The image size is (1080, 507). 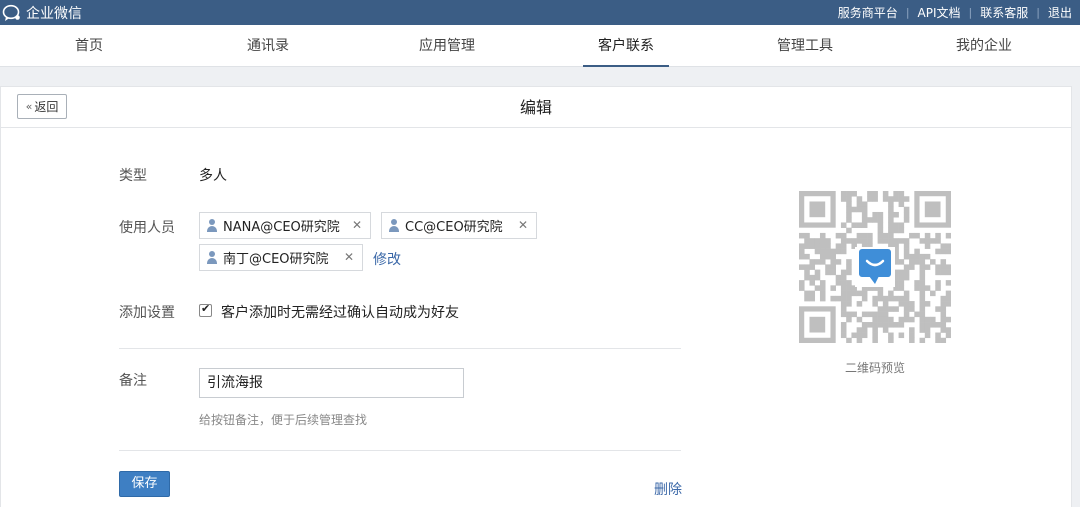 What do you see at coordinates (268, 46) in the screenshot?
I see `tab-contacts: 通讯录` at bounding box center [268, 46].